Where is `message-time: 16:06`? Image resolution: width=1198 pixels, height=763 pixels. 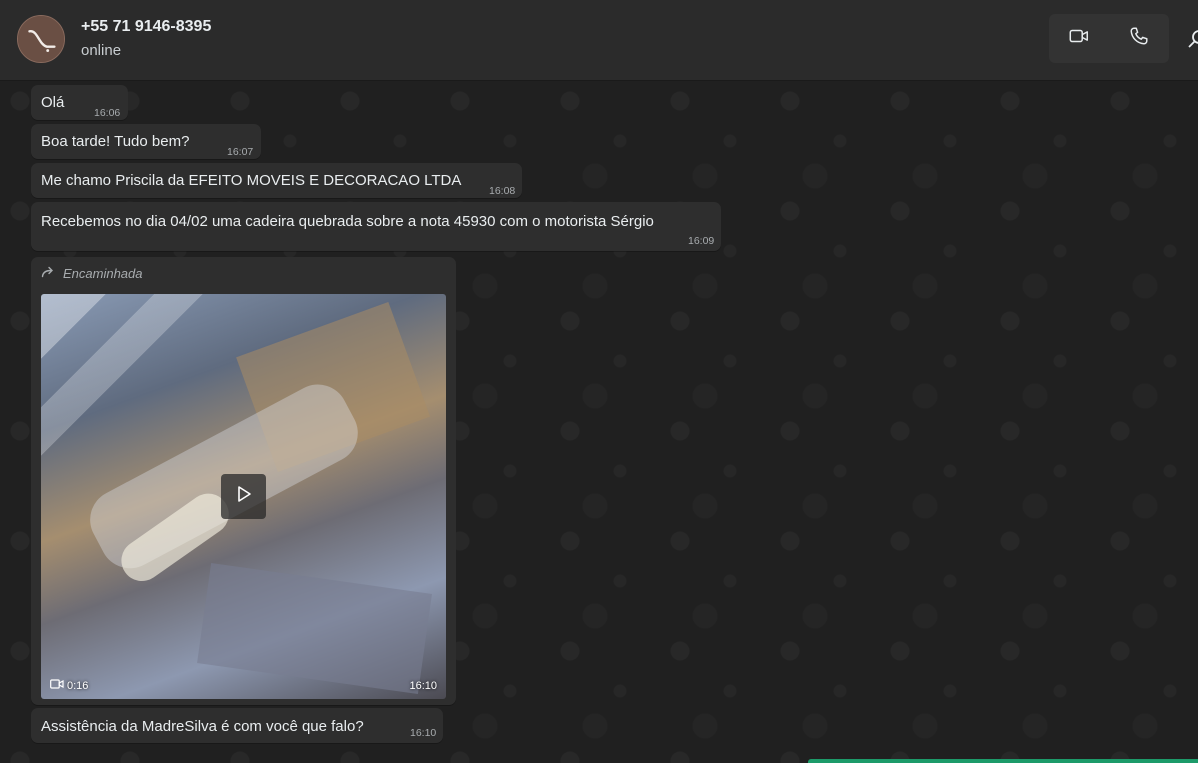 message-time: 16:06 is located at coordinates (107, 113).